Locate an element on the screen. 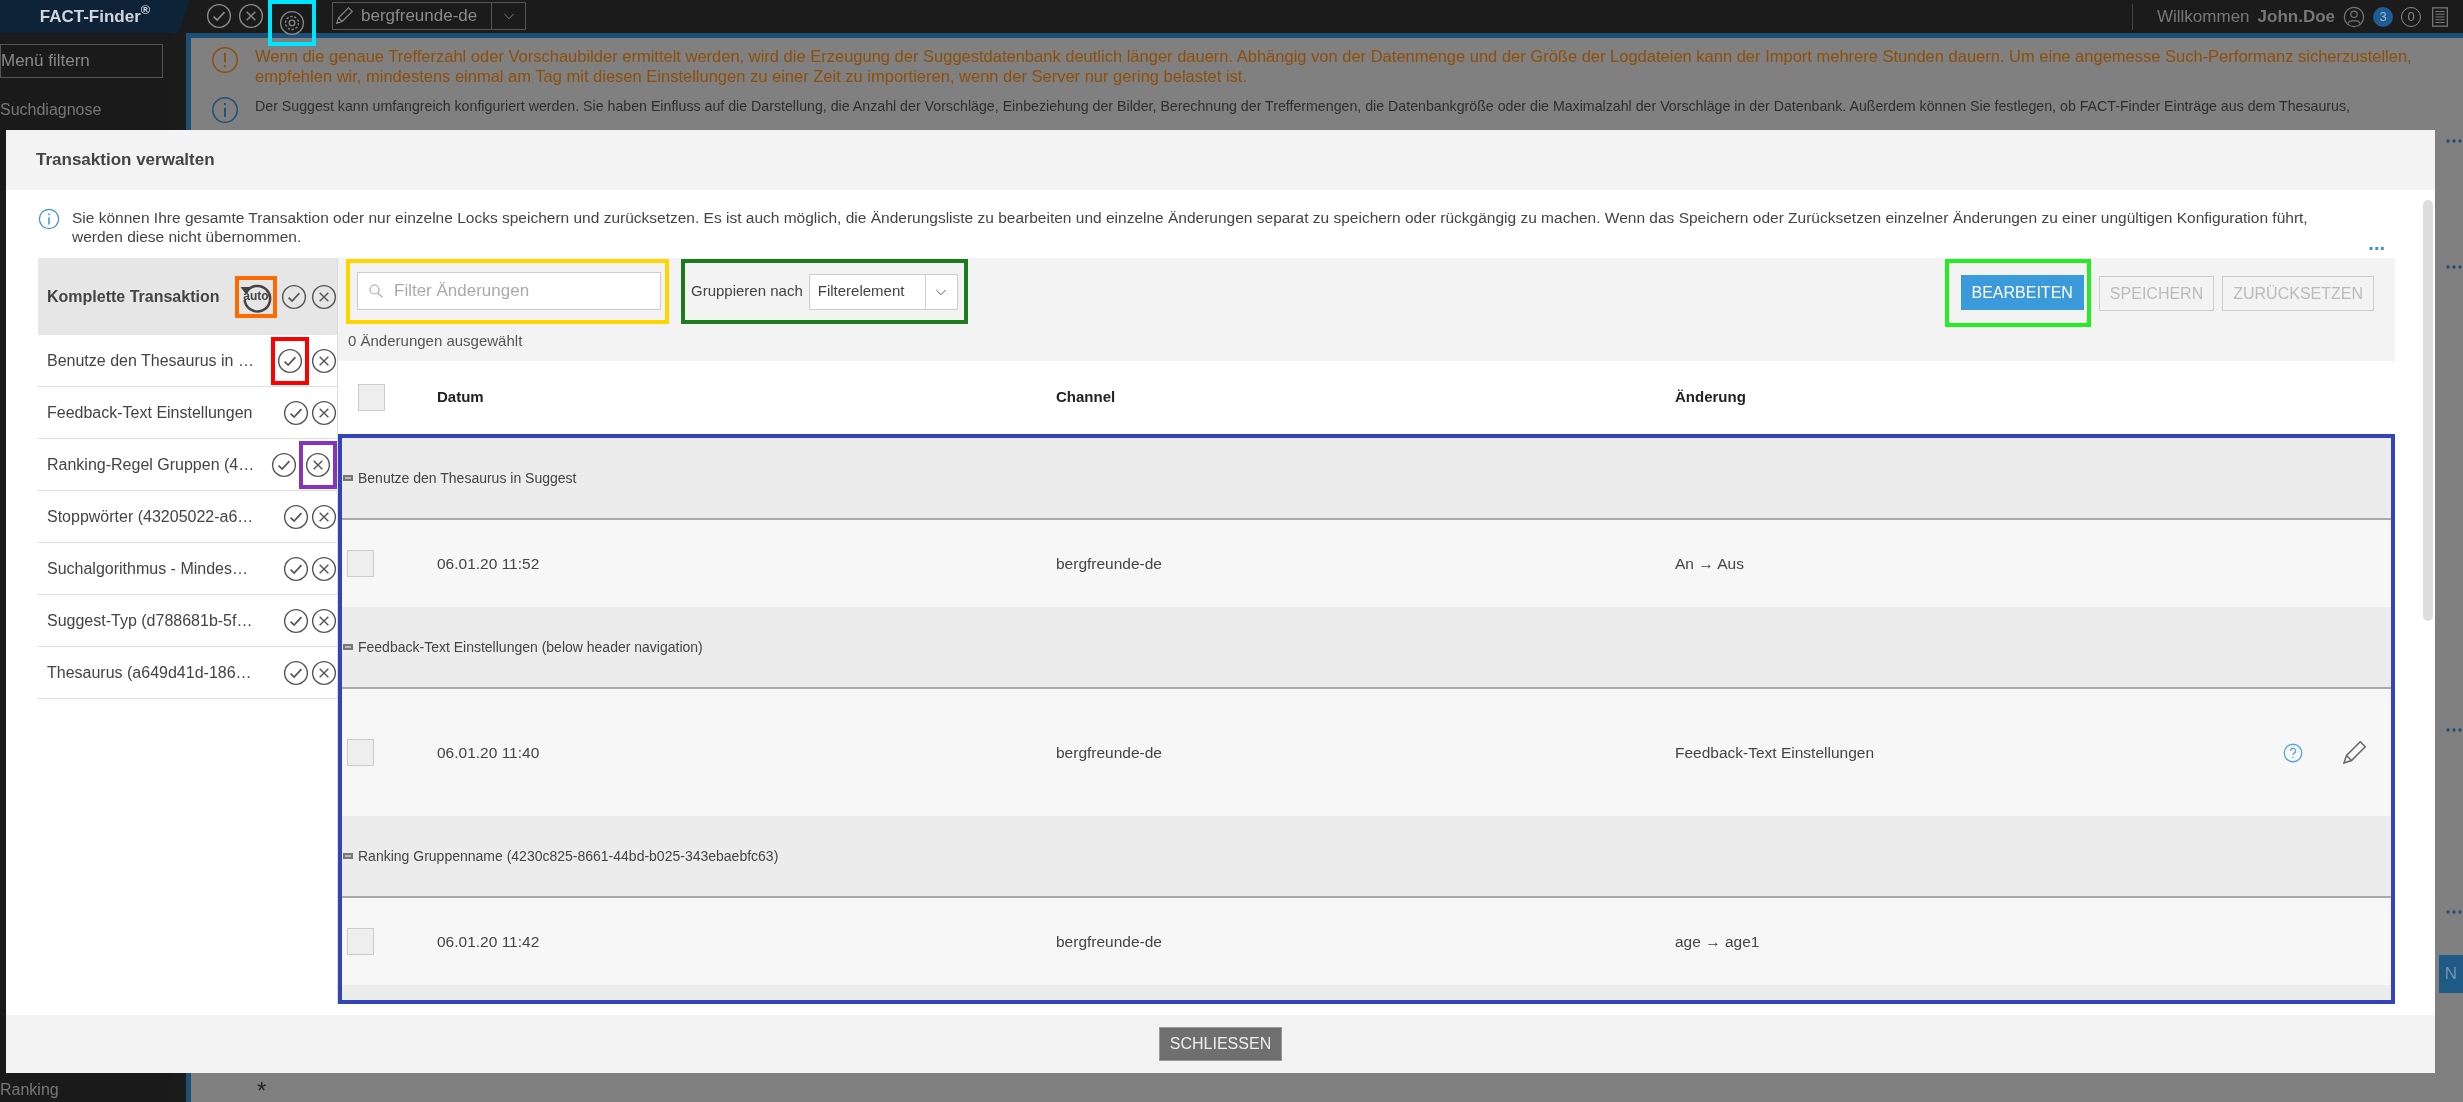  change-cell-text: Feedback-Text Einstellungen is located at coordinates (1775, 752).